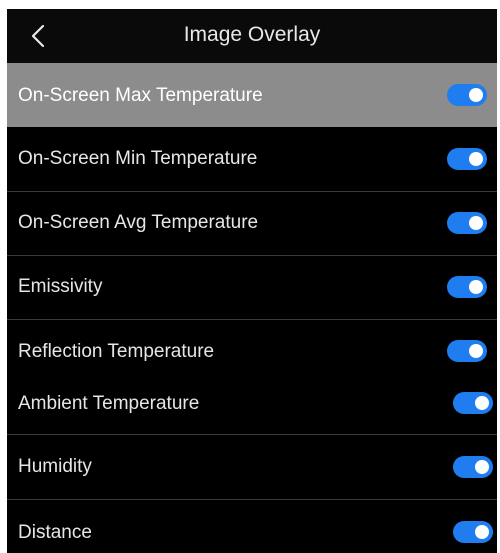  I want to click on setting-label: Humidity, so click(55, 466).